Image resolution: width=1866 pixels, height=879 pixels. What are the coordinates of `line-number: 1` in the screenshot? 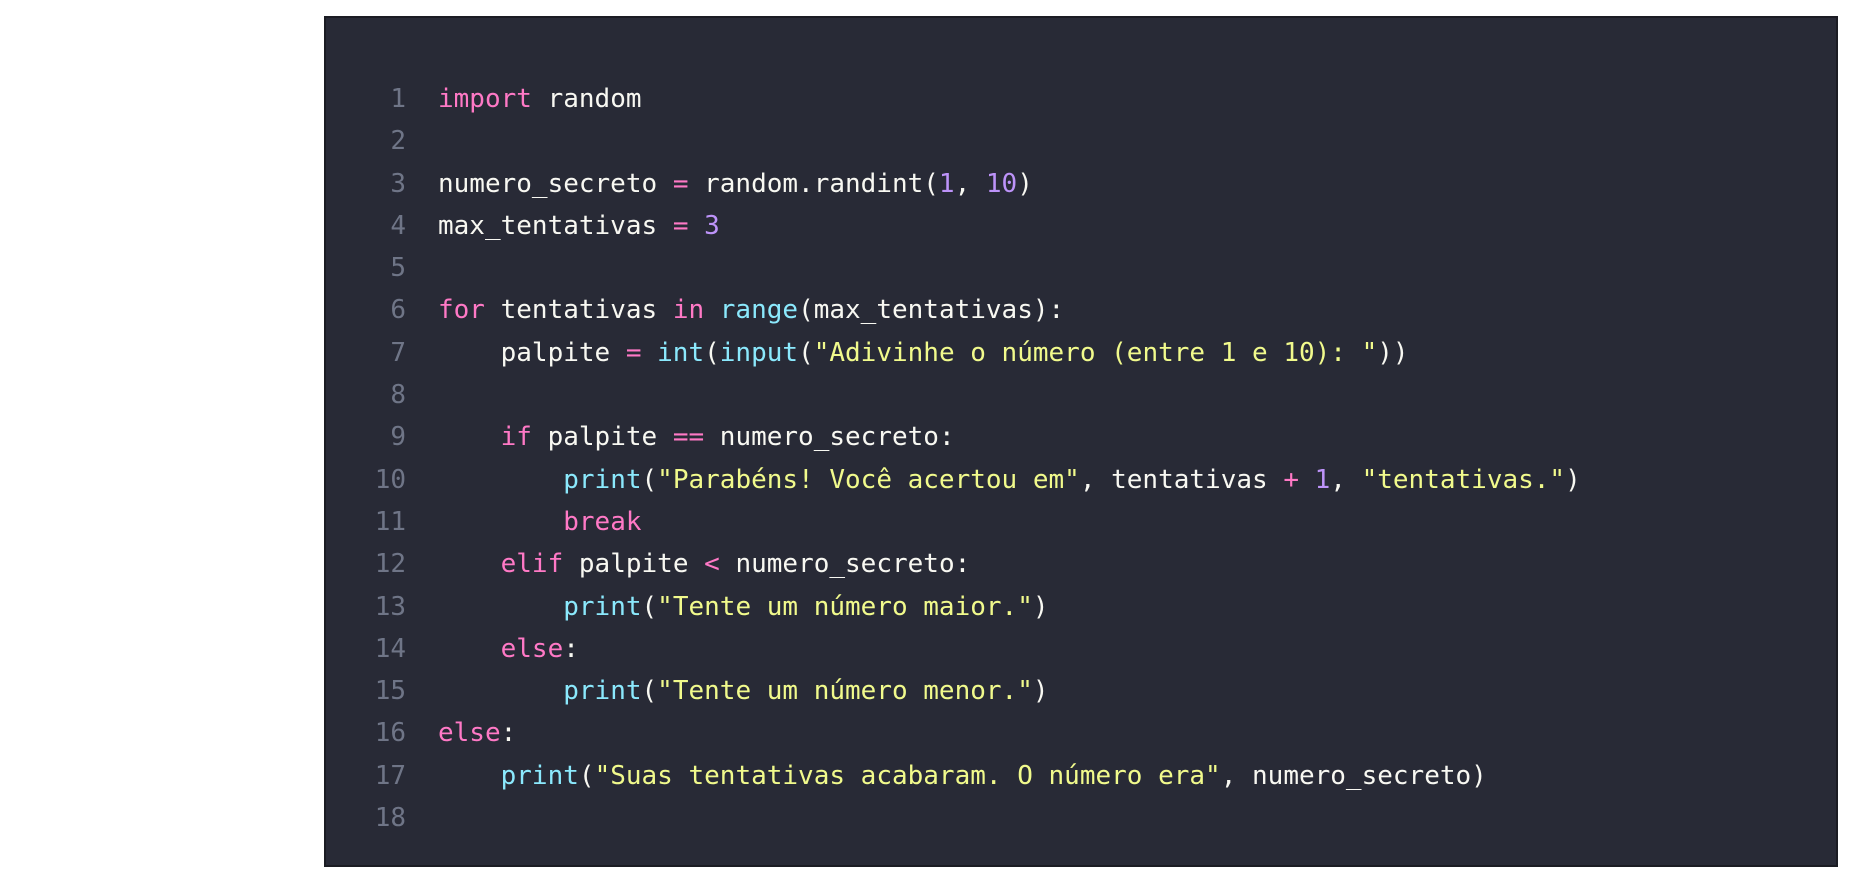 It's located at (398, 99).